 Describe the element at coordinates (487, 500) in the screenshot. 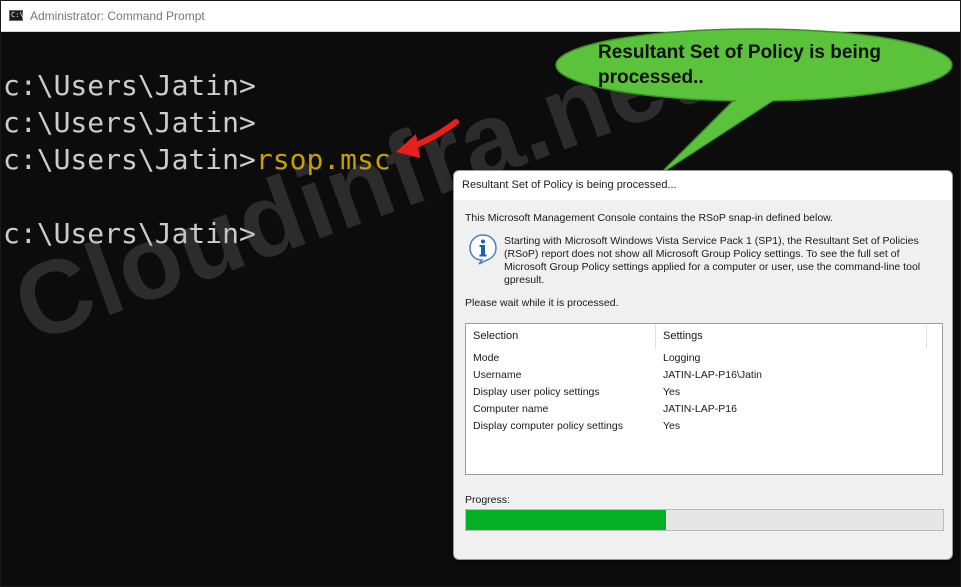

I see `progress-label: Progress:` at that location.